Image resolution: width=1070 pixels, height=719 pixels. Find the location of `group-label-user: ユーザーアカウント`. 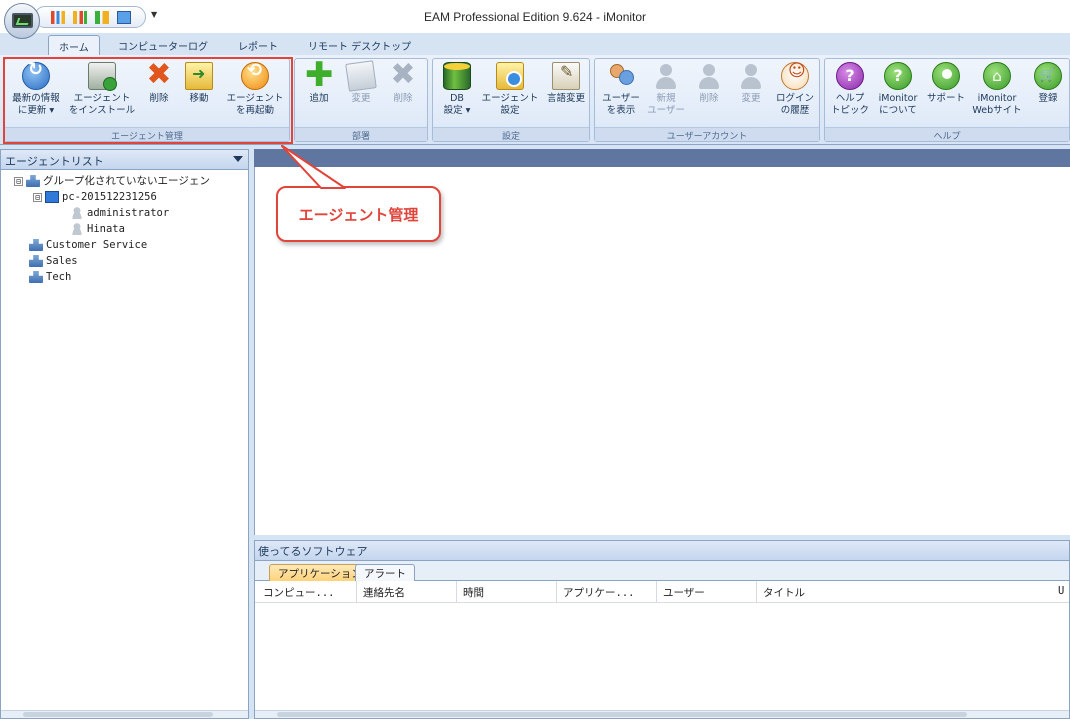

group-label-user: ユーザーアカウント is located at coordinates (707, 134).